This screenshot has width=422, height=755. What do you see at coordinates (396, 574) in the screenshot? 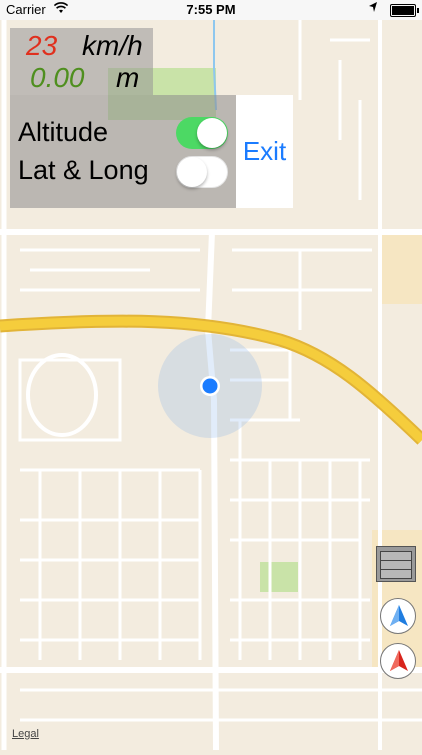
I see `map-layers-icon-bar` at bounding box center [396, 574].